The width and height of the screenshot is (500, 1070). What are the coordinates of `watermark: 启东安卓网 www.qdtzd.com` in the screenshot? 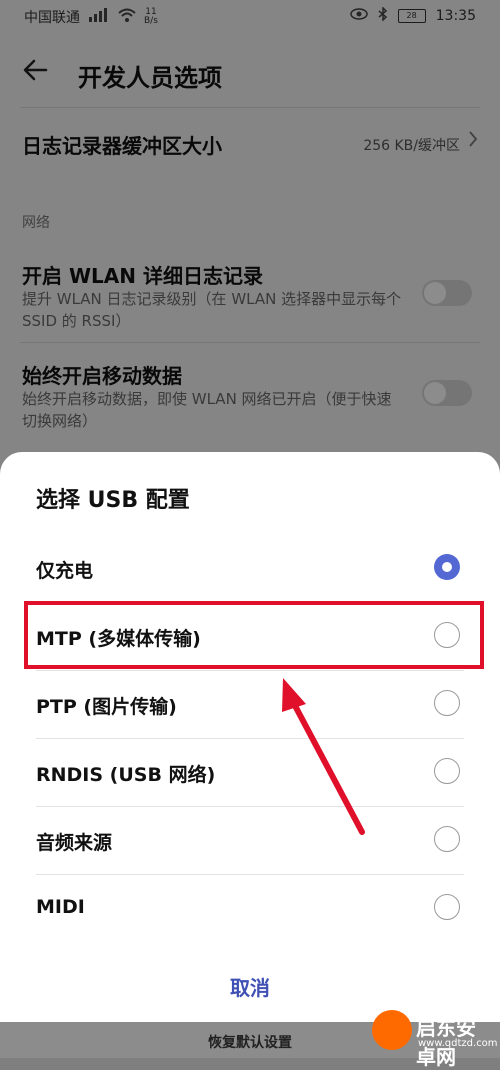 It's located at (435, 1037).